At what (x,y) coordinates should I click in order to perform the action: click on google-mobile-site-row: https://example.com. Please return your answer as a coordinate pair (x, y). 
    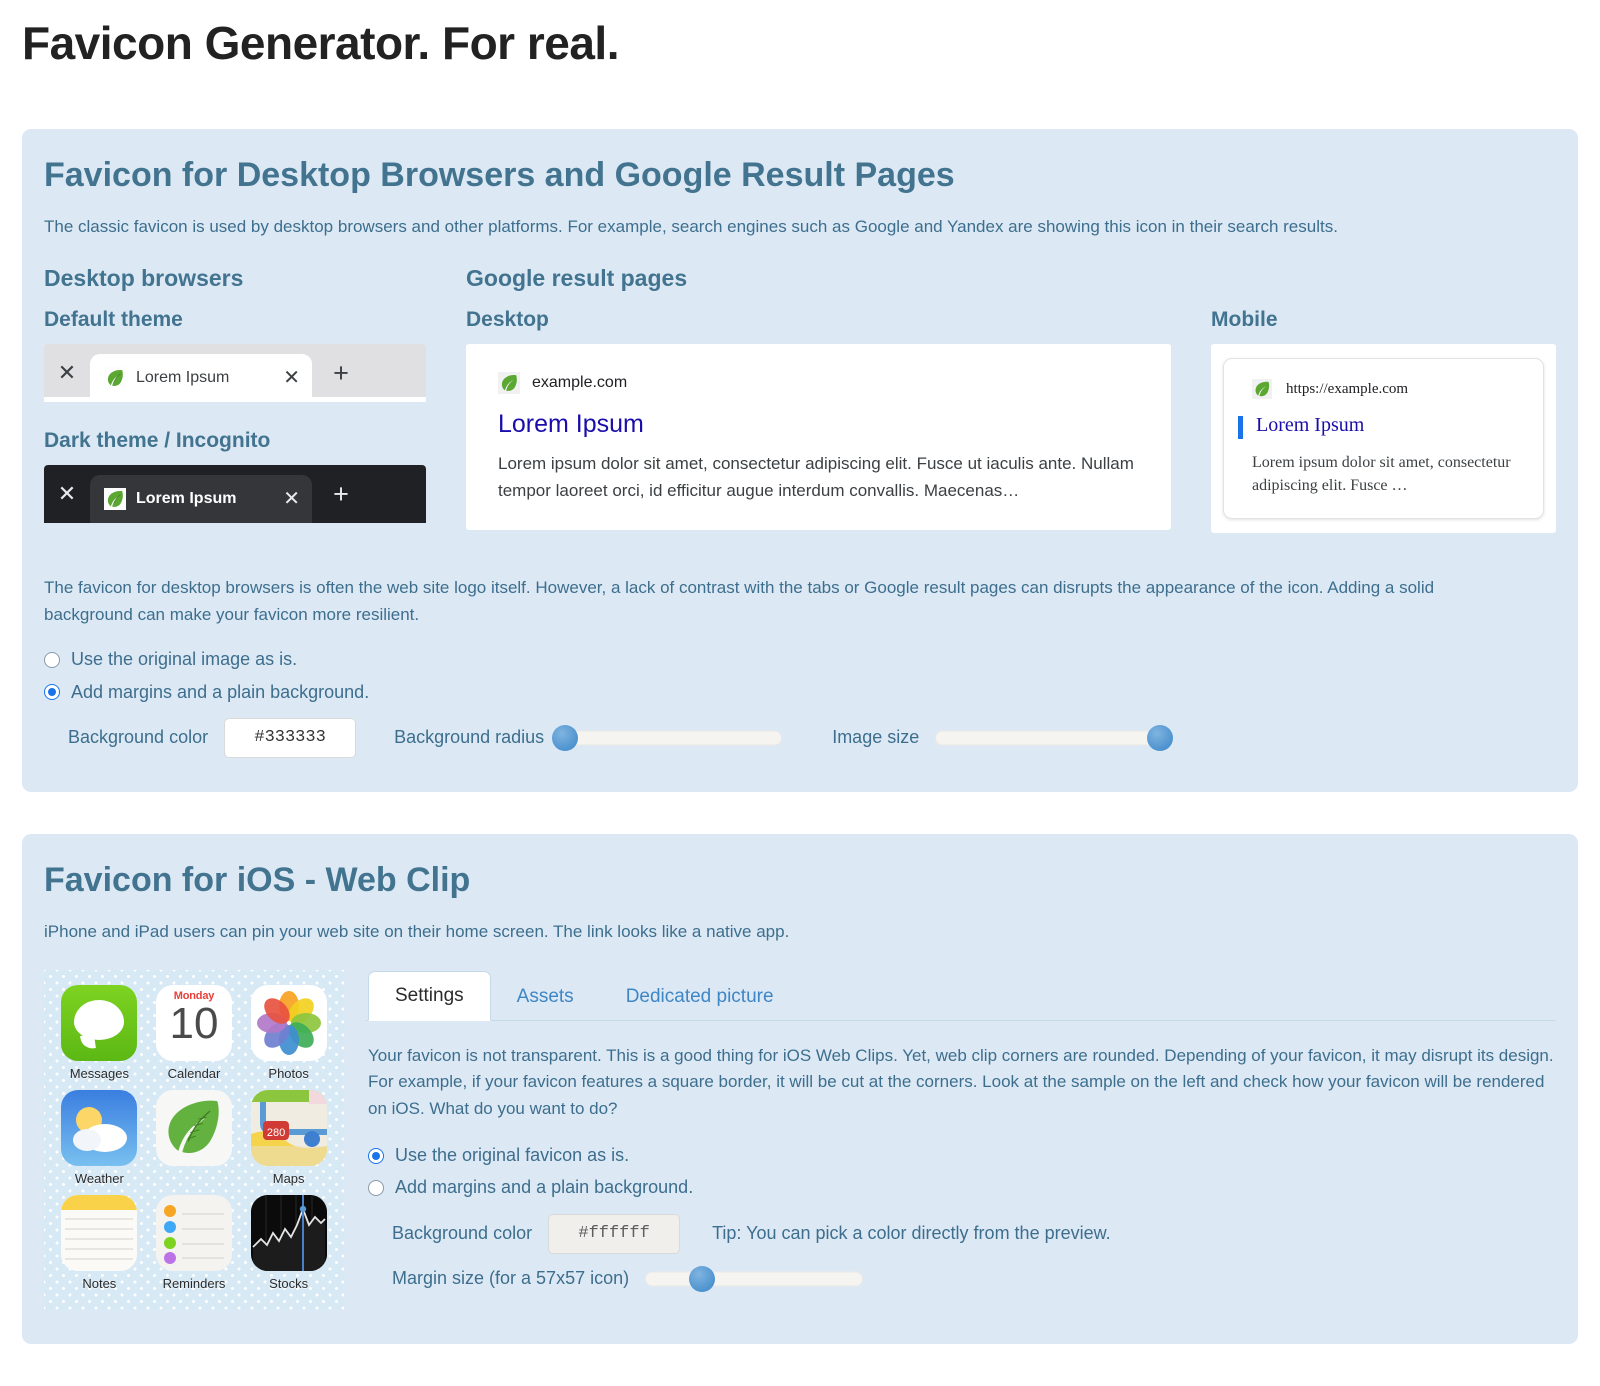
    Looking at the image, I should click on (1388, 389).